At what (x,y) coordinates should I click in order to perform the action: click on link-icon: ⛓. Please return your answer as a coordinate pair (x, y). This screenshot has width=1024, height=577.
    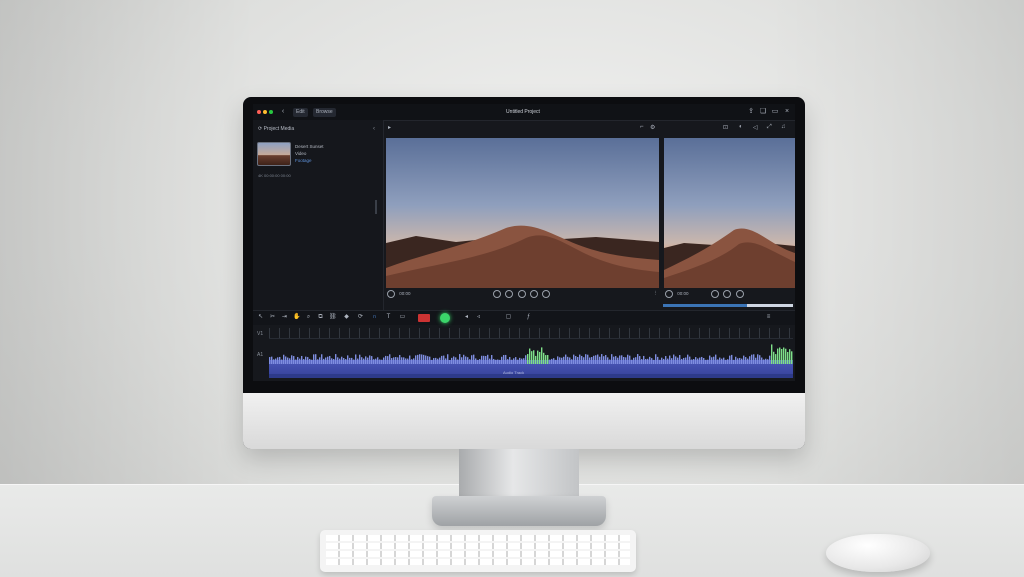
    Looking at the image, I should click on (333, 317).